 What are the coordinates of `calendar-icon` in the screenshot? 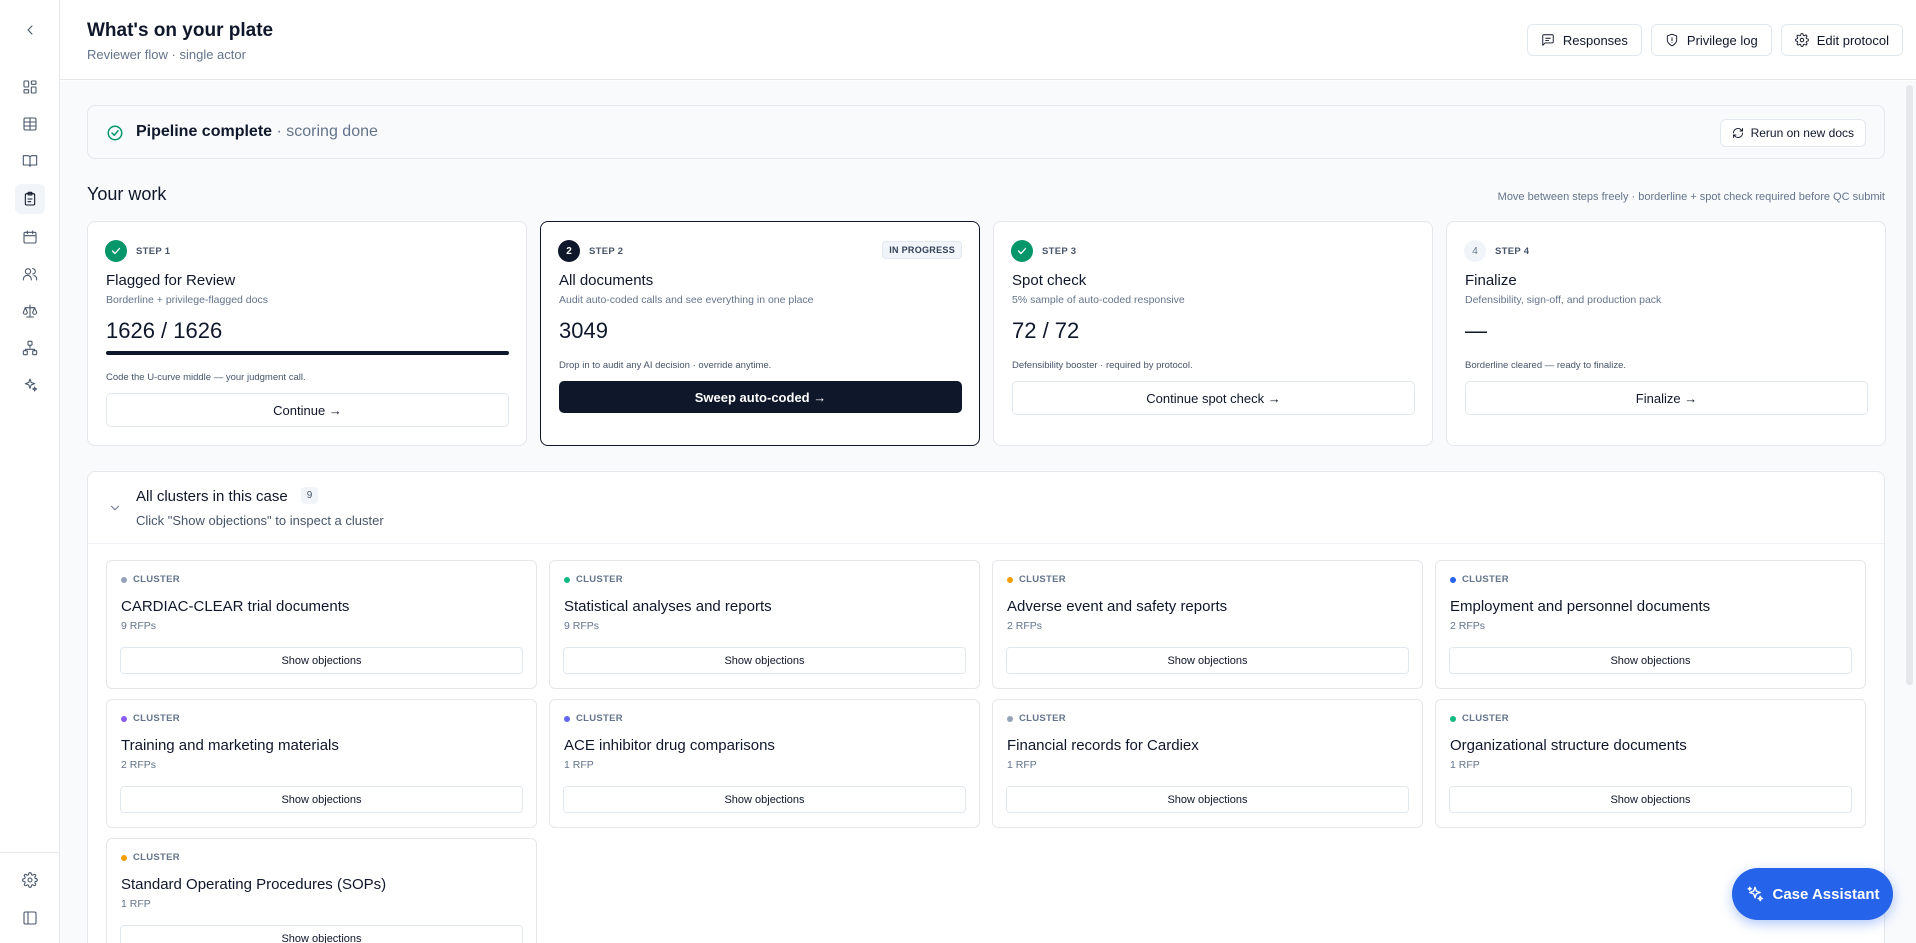 It's located at (30, 237).